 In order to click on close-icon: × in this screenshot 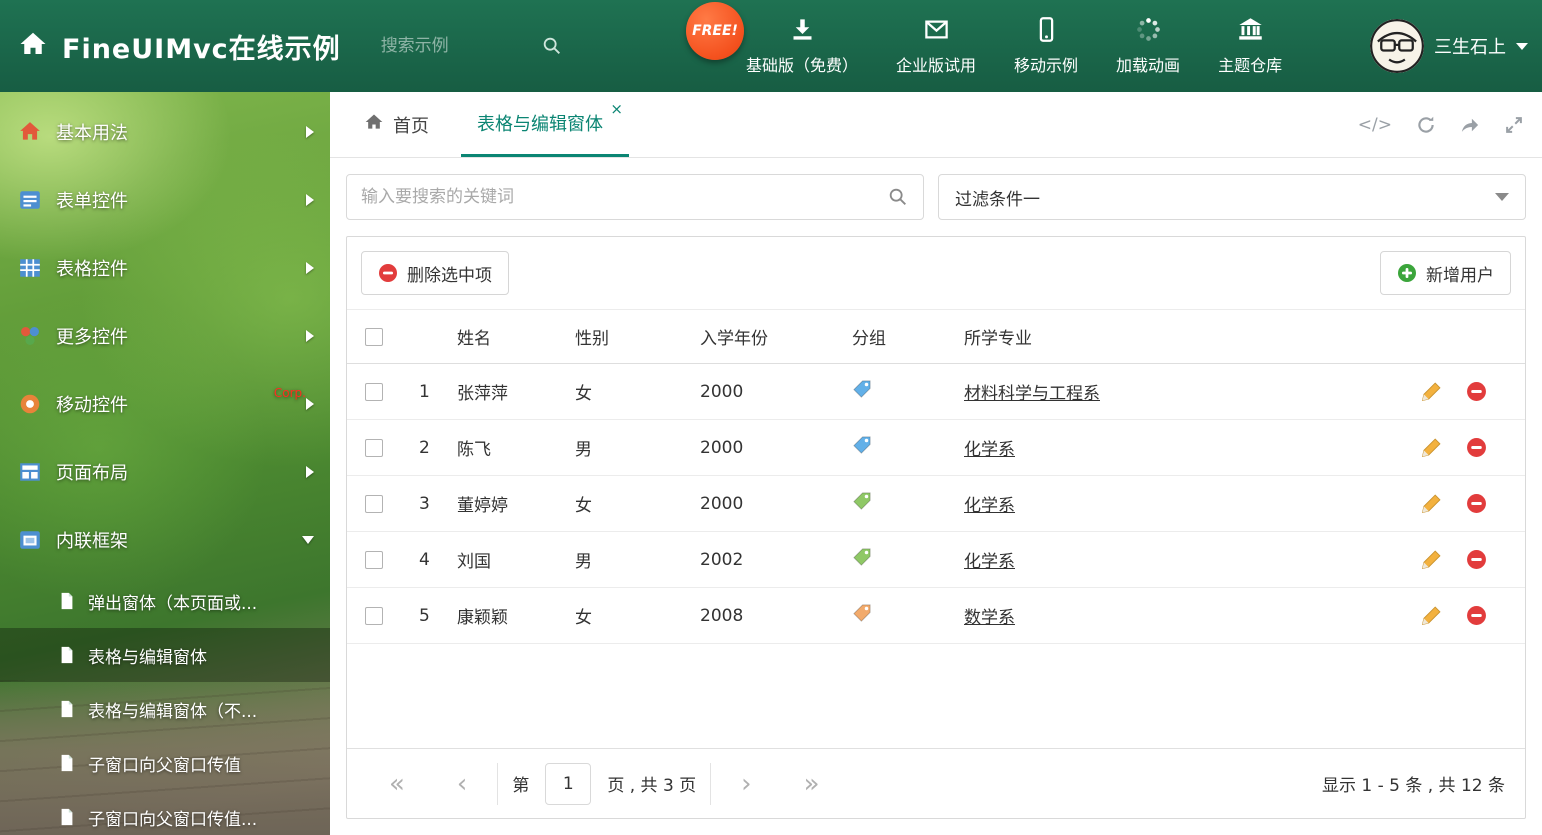, I will do `click(616, 109)`.